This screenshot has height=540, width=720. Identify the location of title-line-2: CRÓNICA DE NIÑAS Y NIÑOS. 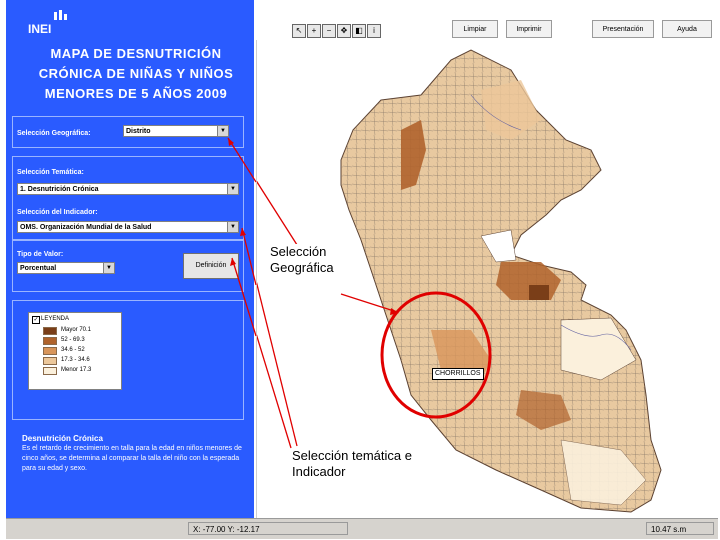
(136, 73).